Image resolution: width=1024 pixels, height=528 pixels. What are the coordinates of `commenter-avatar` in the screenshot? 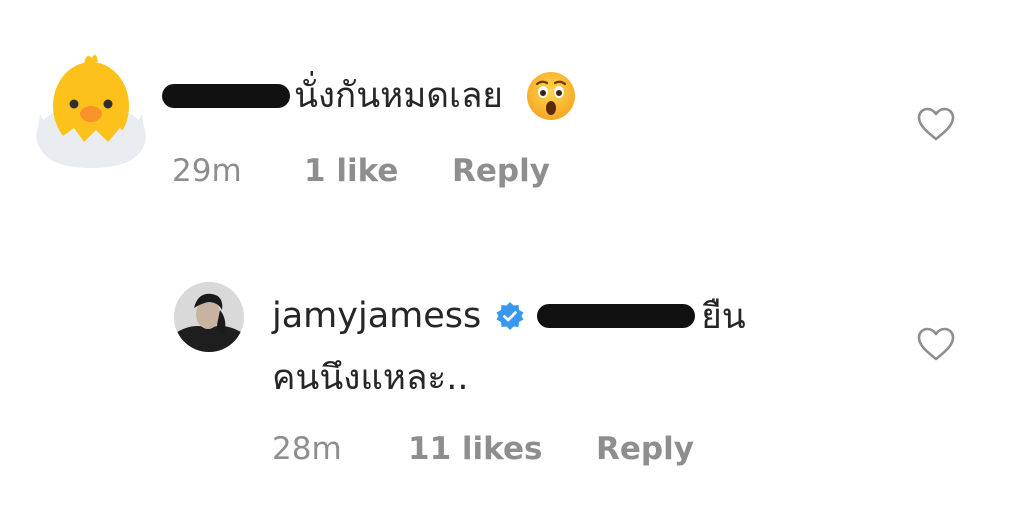 It's located at (91, 106).